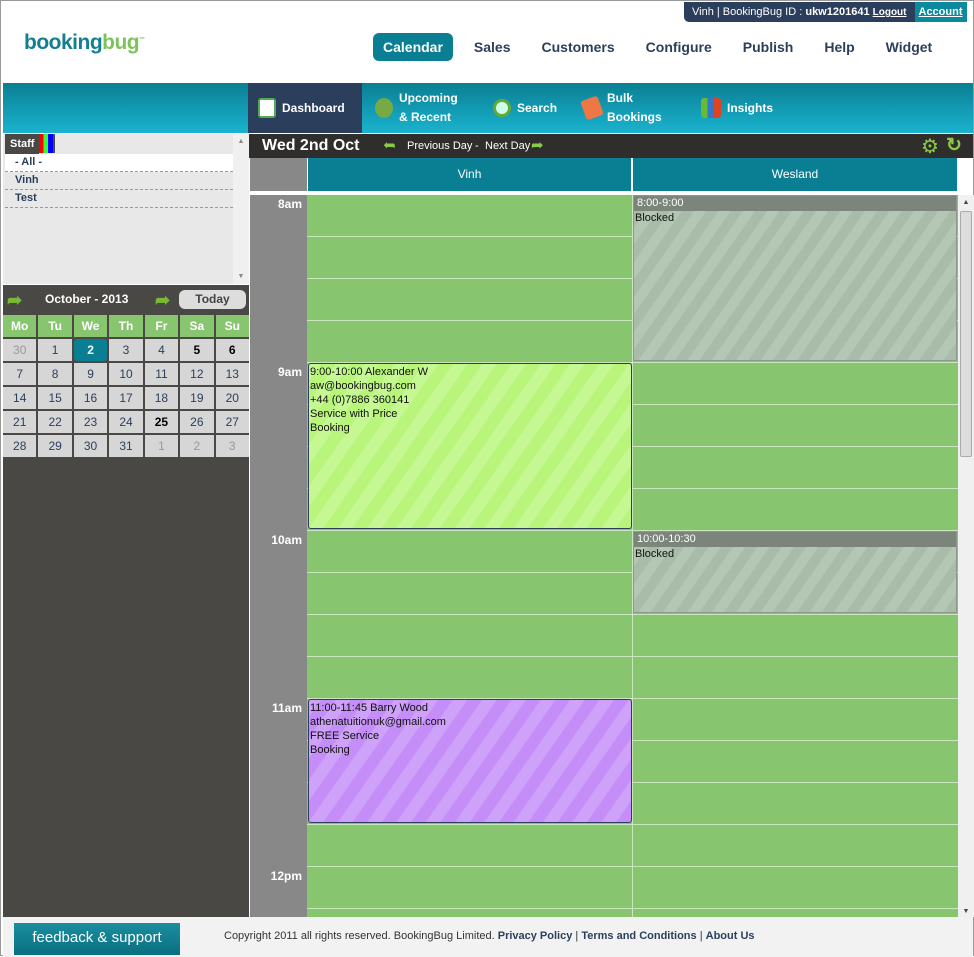 This screenshot has height=957, width=974. Describe the element at coordinates (162, 300) in the screenshot. I see `next-month-arrow-icon: ➦` at that location.